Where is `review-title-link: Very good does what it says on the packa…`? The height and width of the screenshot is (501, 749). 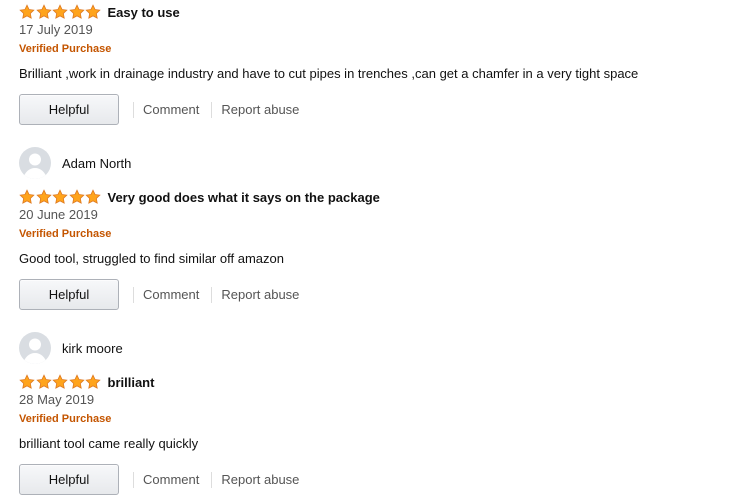 review-title-link: Very good does what it says on the packa… is located at coordinates (244, 197).